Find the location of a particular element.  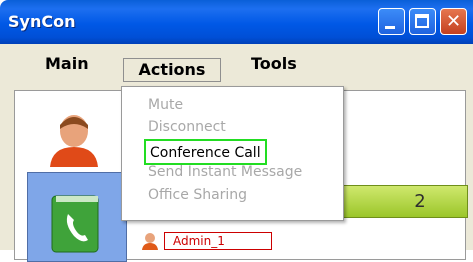

menu-main: Main is located at coordinates (67, 64).